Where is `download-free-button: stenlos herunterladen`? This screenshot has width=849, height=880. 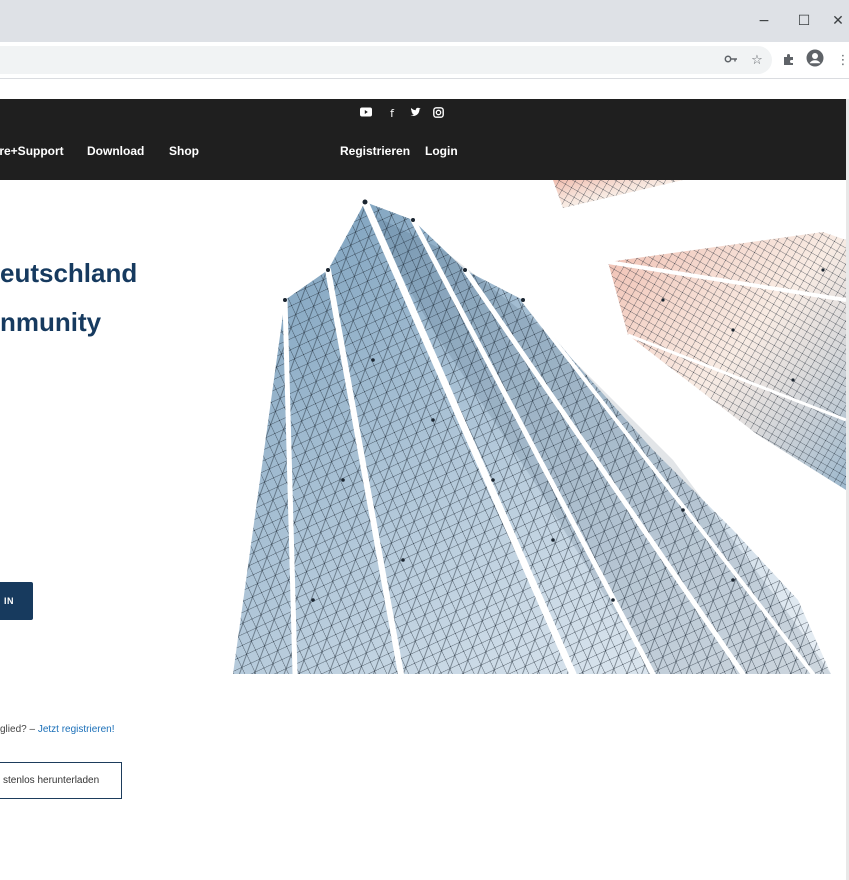
download-free-button: stenlos herunterladen is located at coordinates (61, 780).